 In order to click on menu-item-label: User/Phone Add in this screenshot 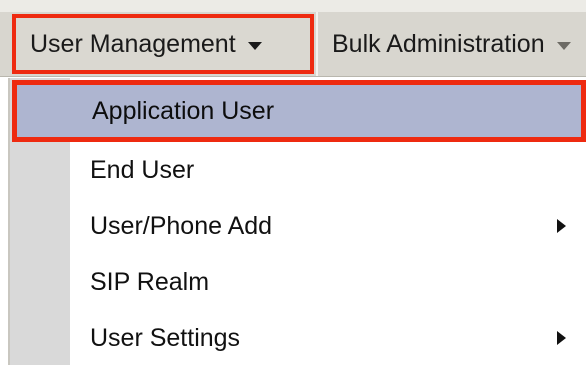, I will do `click(181, 225)`.